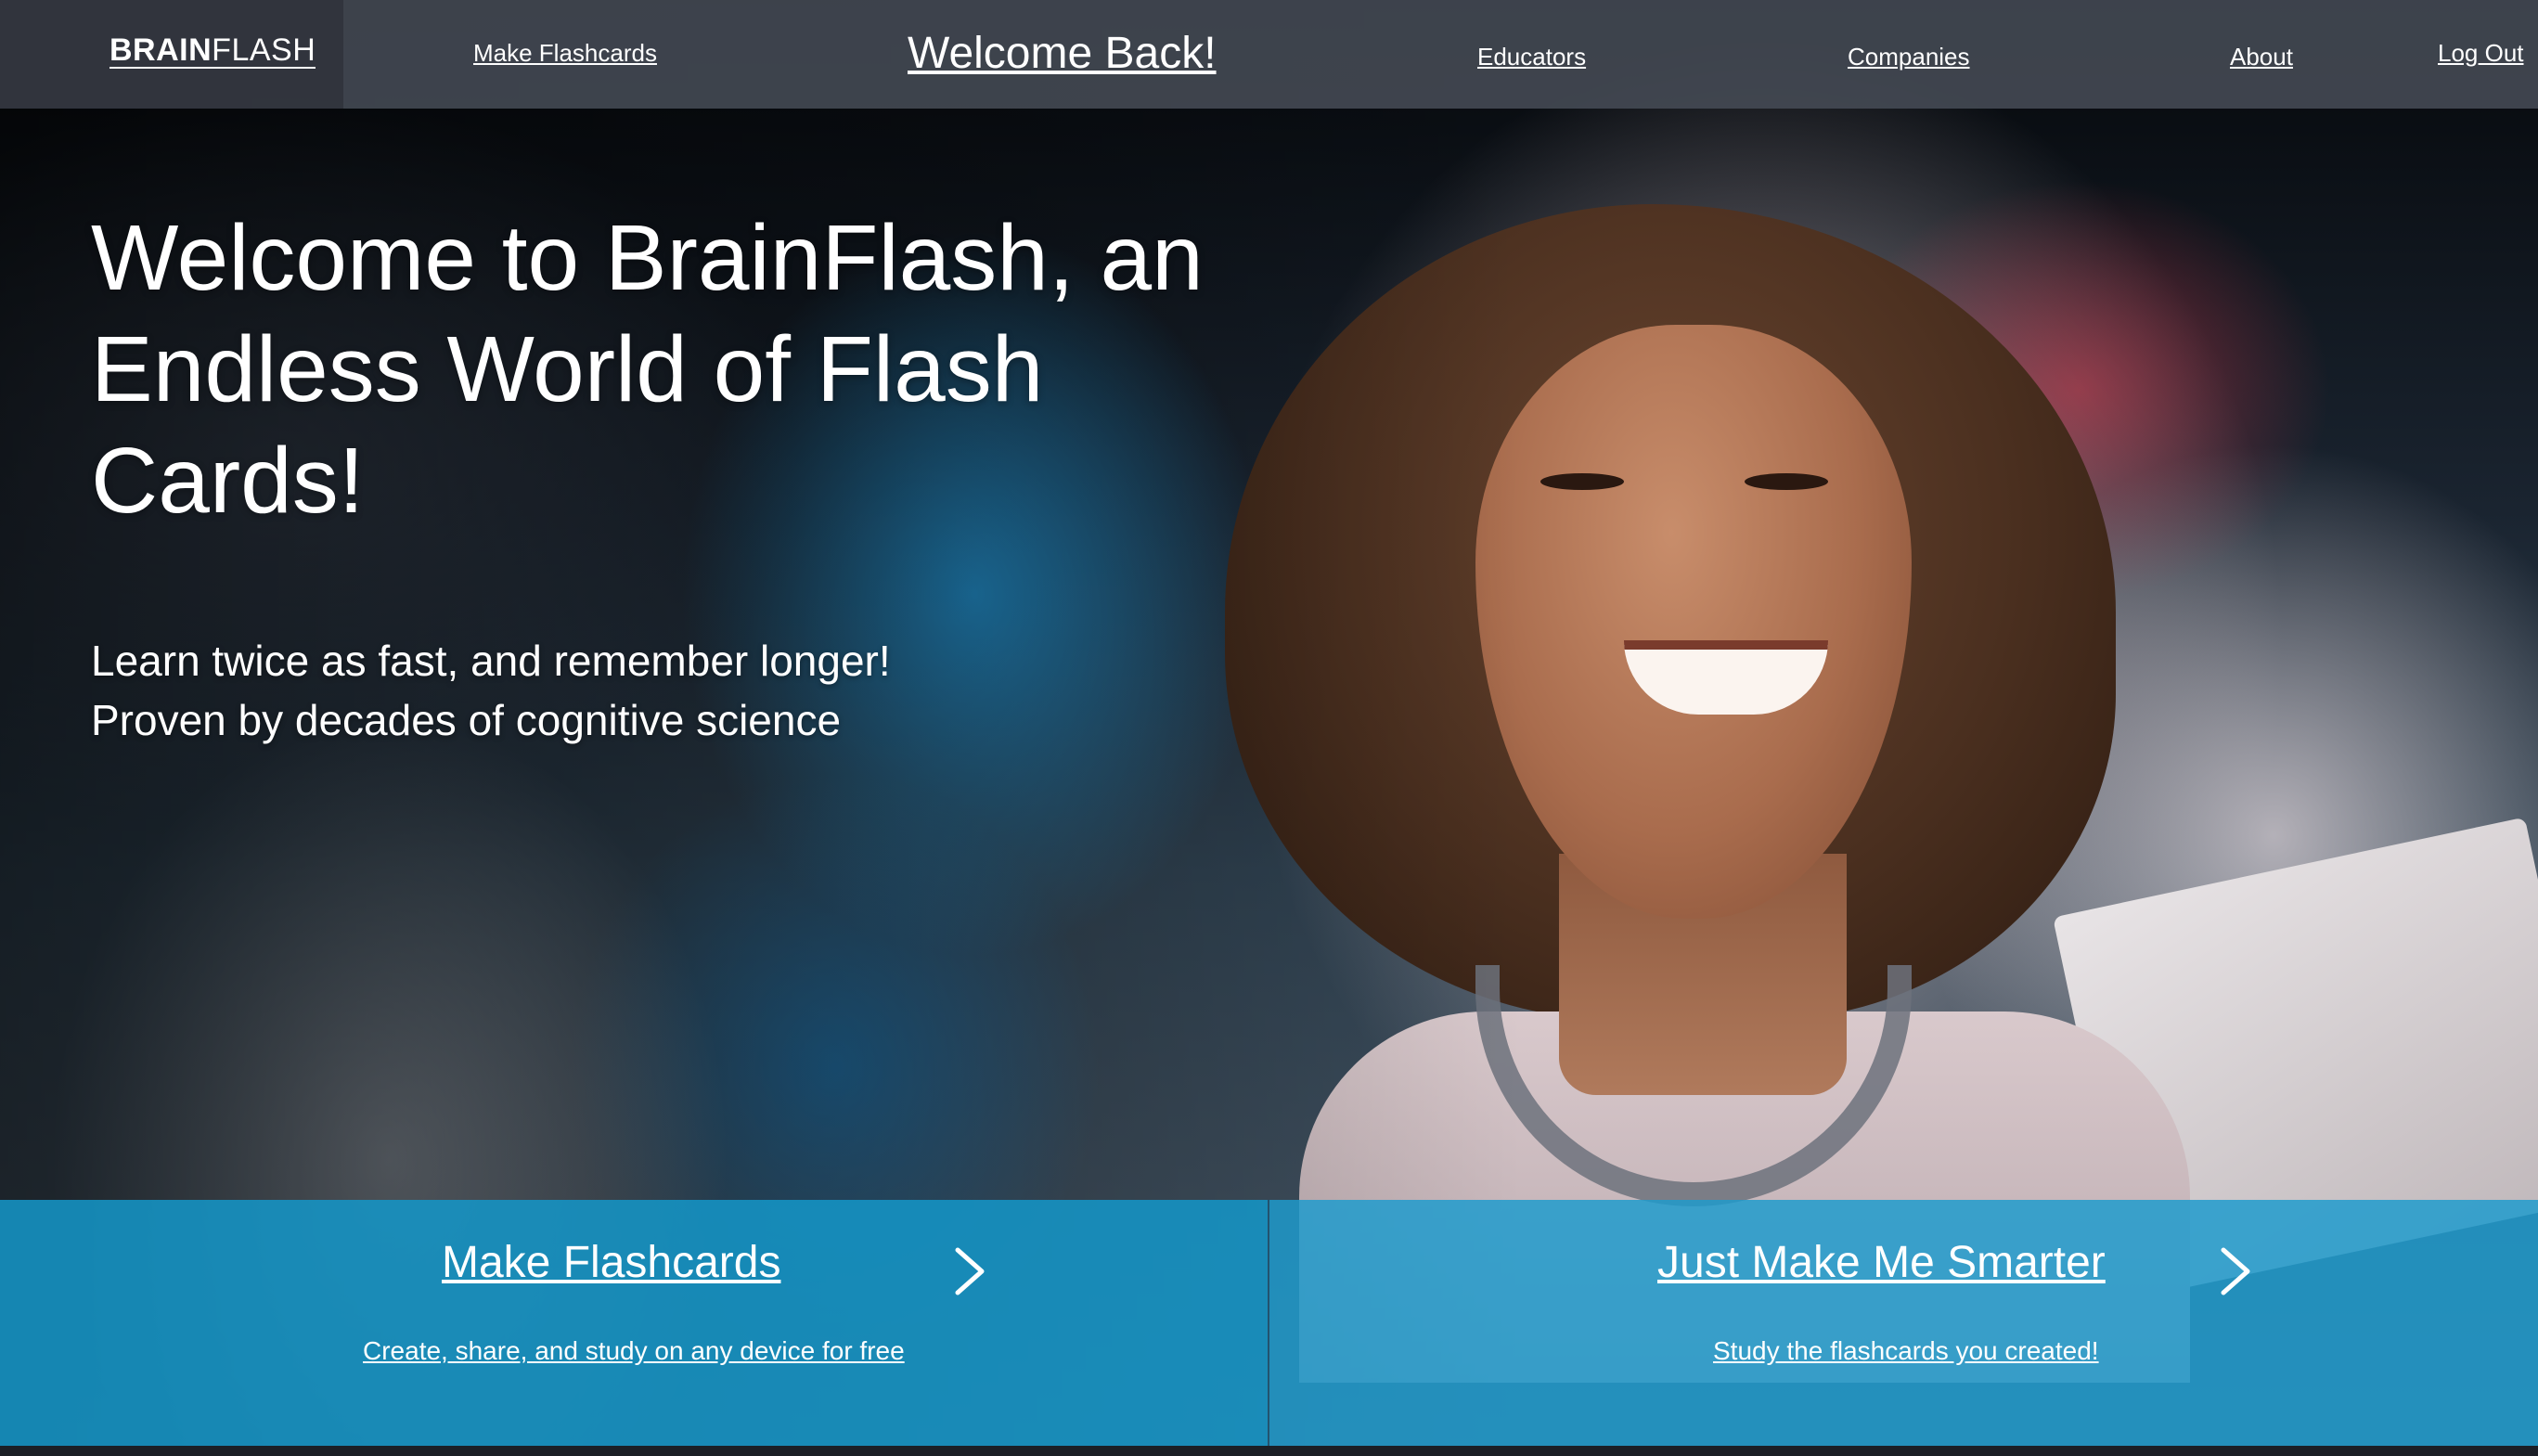 The width and height of the screenshot is (2538, 1456). What do you see at coordinates (2262, 57) in the screenshot?
I see `nav-about-link: About` at bounding box center [2262, 57].